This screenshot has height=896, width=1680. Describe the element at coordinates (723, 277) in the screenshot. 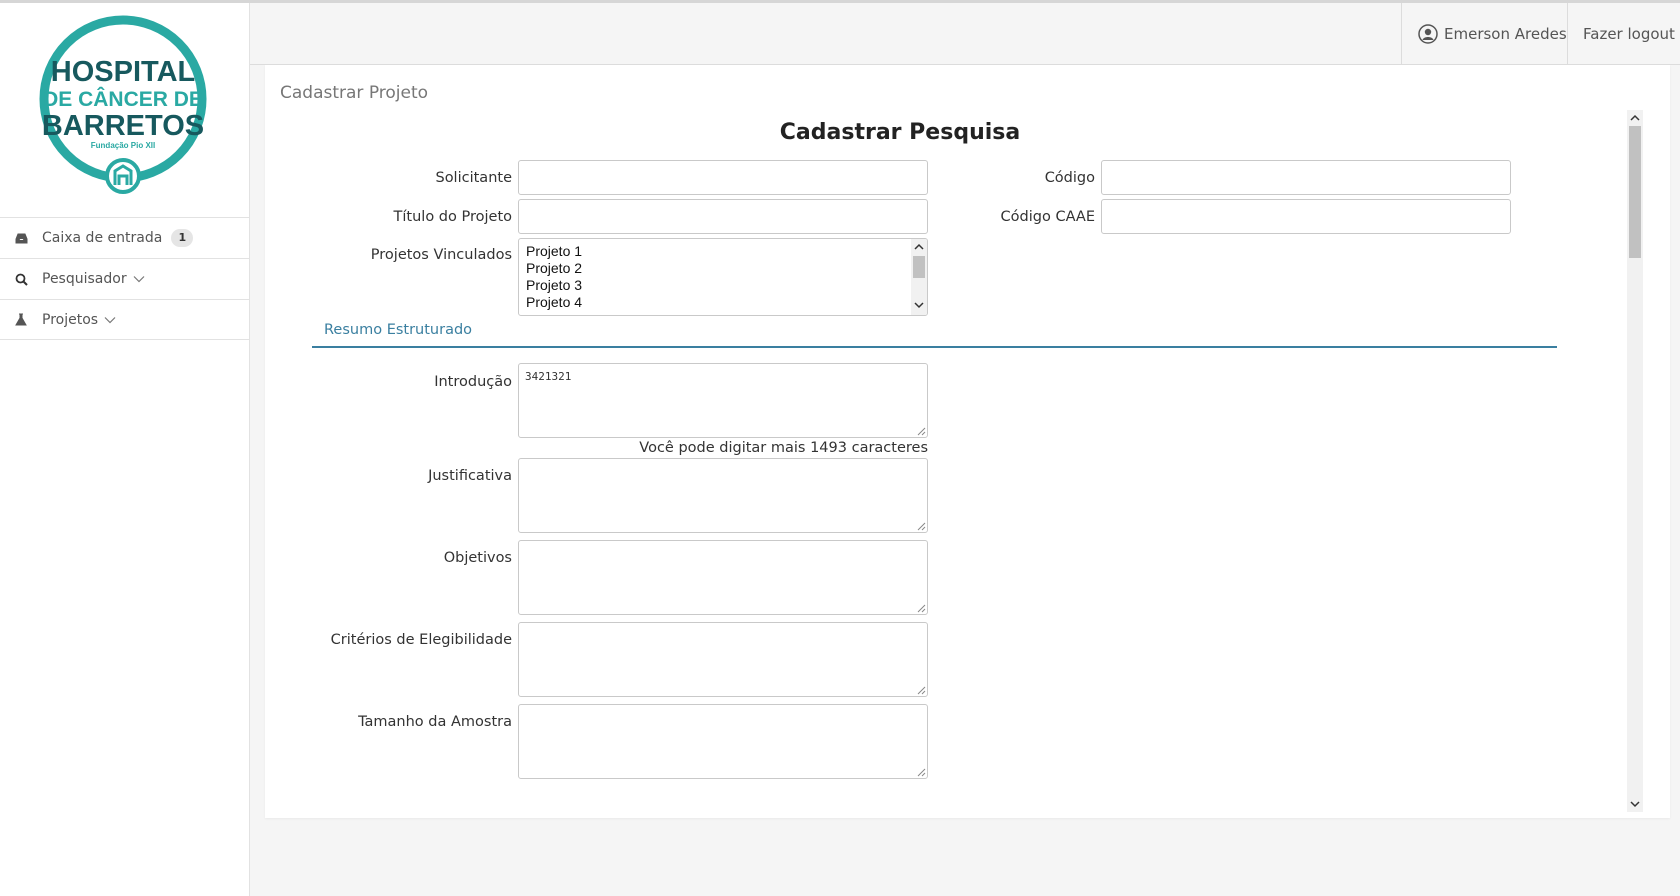

I see `projetos-vinculados-select: Projeto 1 Projeto 2 Projeto 3 Projeto 4` at that location.